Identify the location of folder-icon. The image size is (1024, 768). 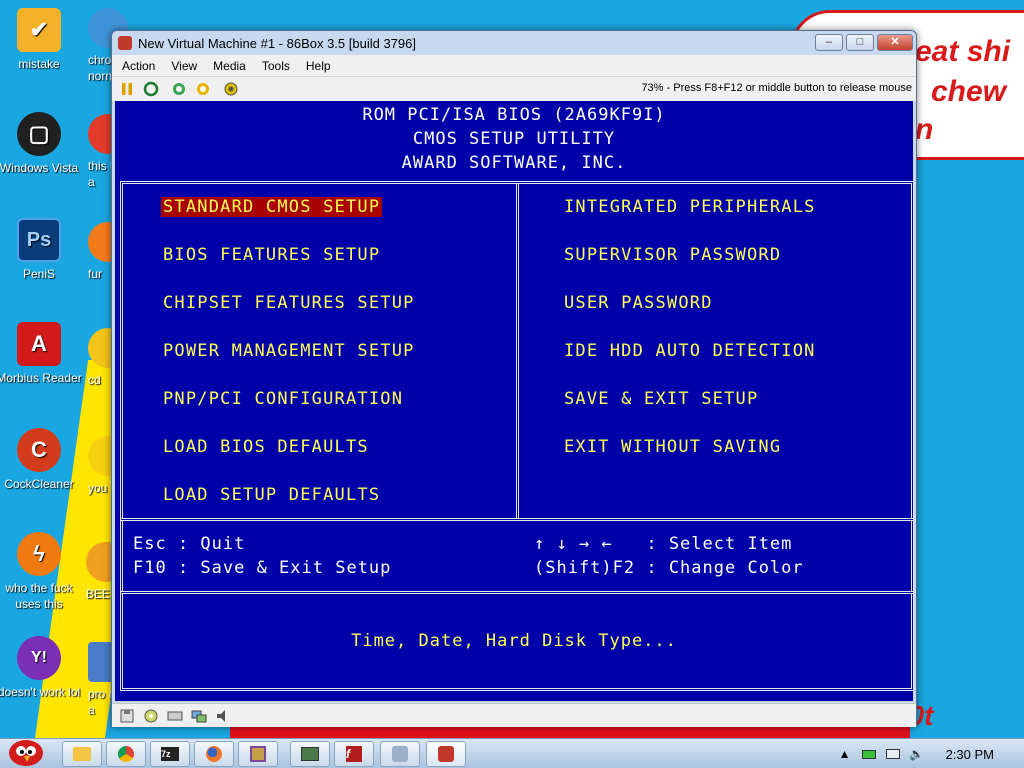
(82, 754).